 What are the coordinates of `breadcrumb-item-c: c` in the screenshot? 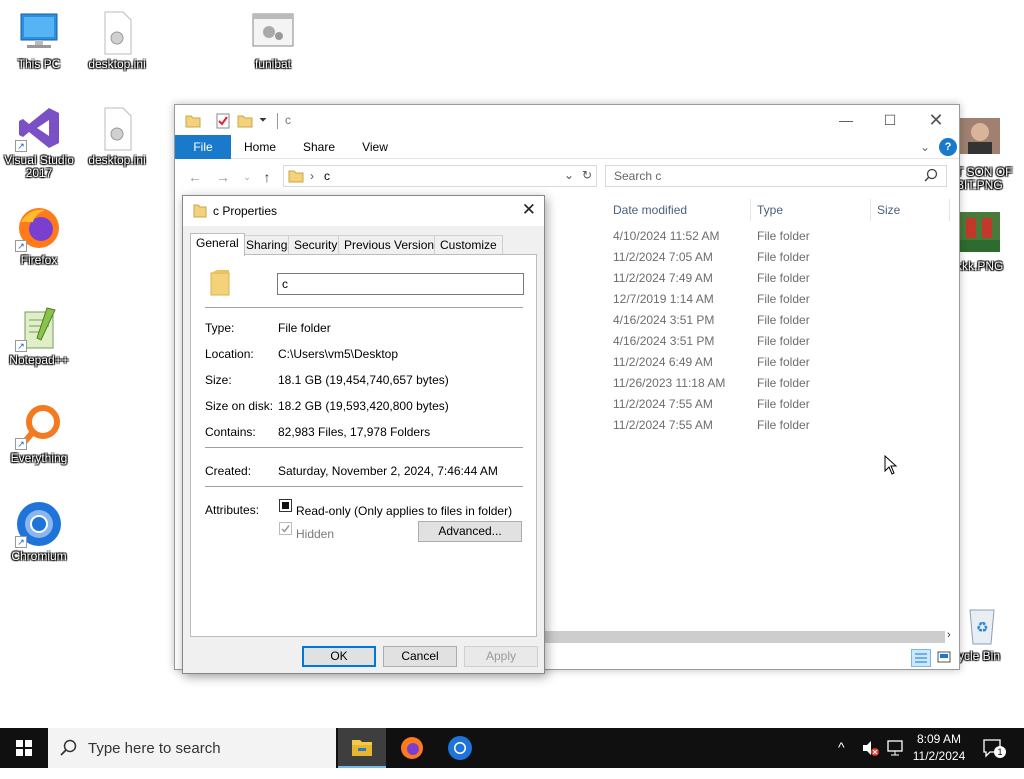 It's located at (327, 176).